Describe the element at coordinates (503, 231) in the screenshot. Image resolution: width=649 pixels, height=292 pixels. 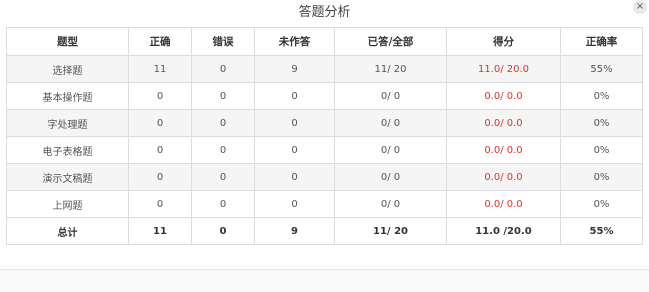
I see `total-score: 11.0 /20.0` at that location.